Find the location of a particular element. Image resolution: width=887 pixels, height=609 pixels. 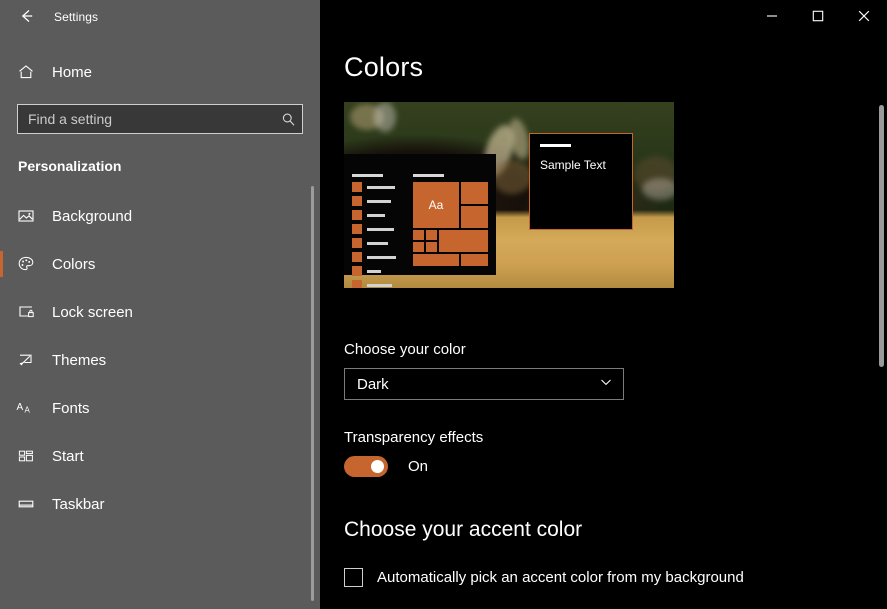

preview-tile-grid: Aa is located at coordinates (451, 227).